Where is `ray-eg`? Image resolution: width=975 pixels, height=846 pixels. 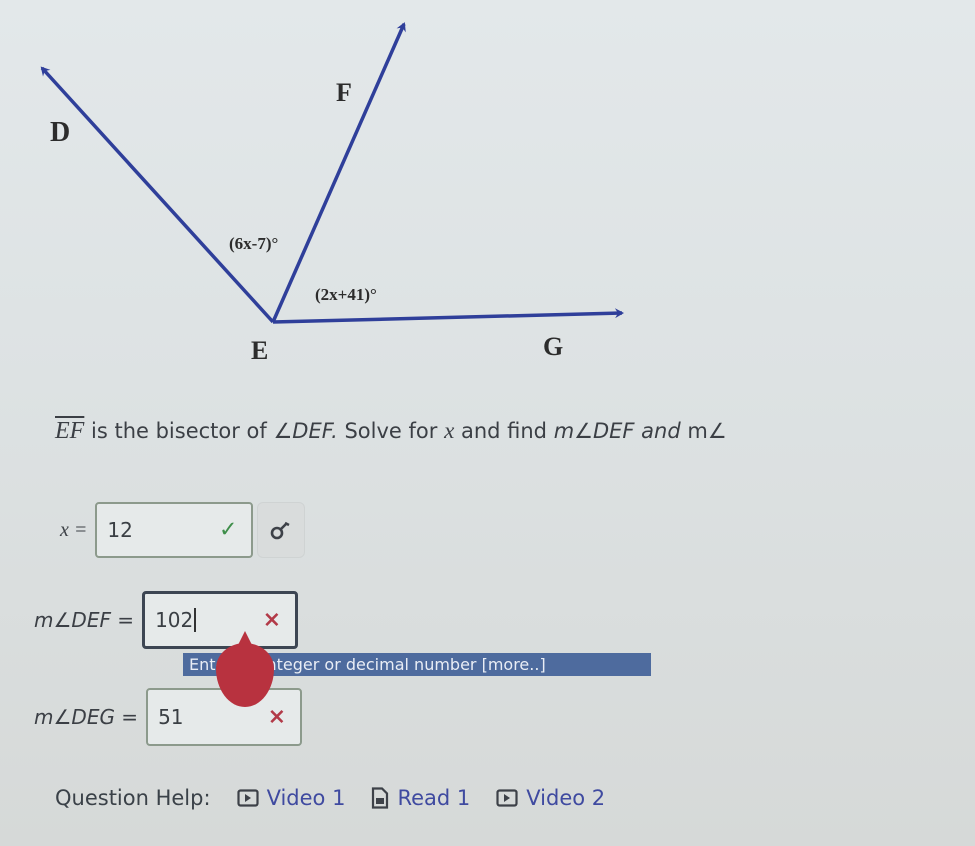 ray-eg is located at coordinates (448, 316).